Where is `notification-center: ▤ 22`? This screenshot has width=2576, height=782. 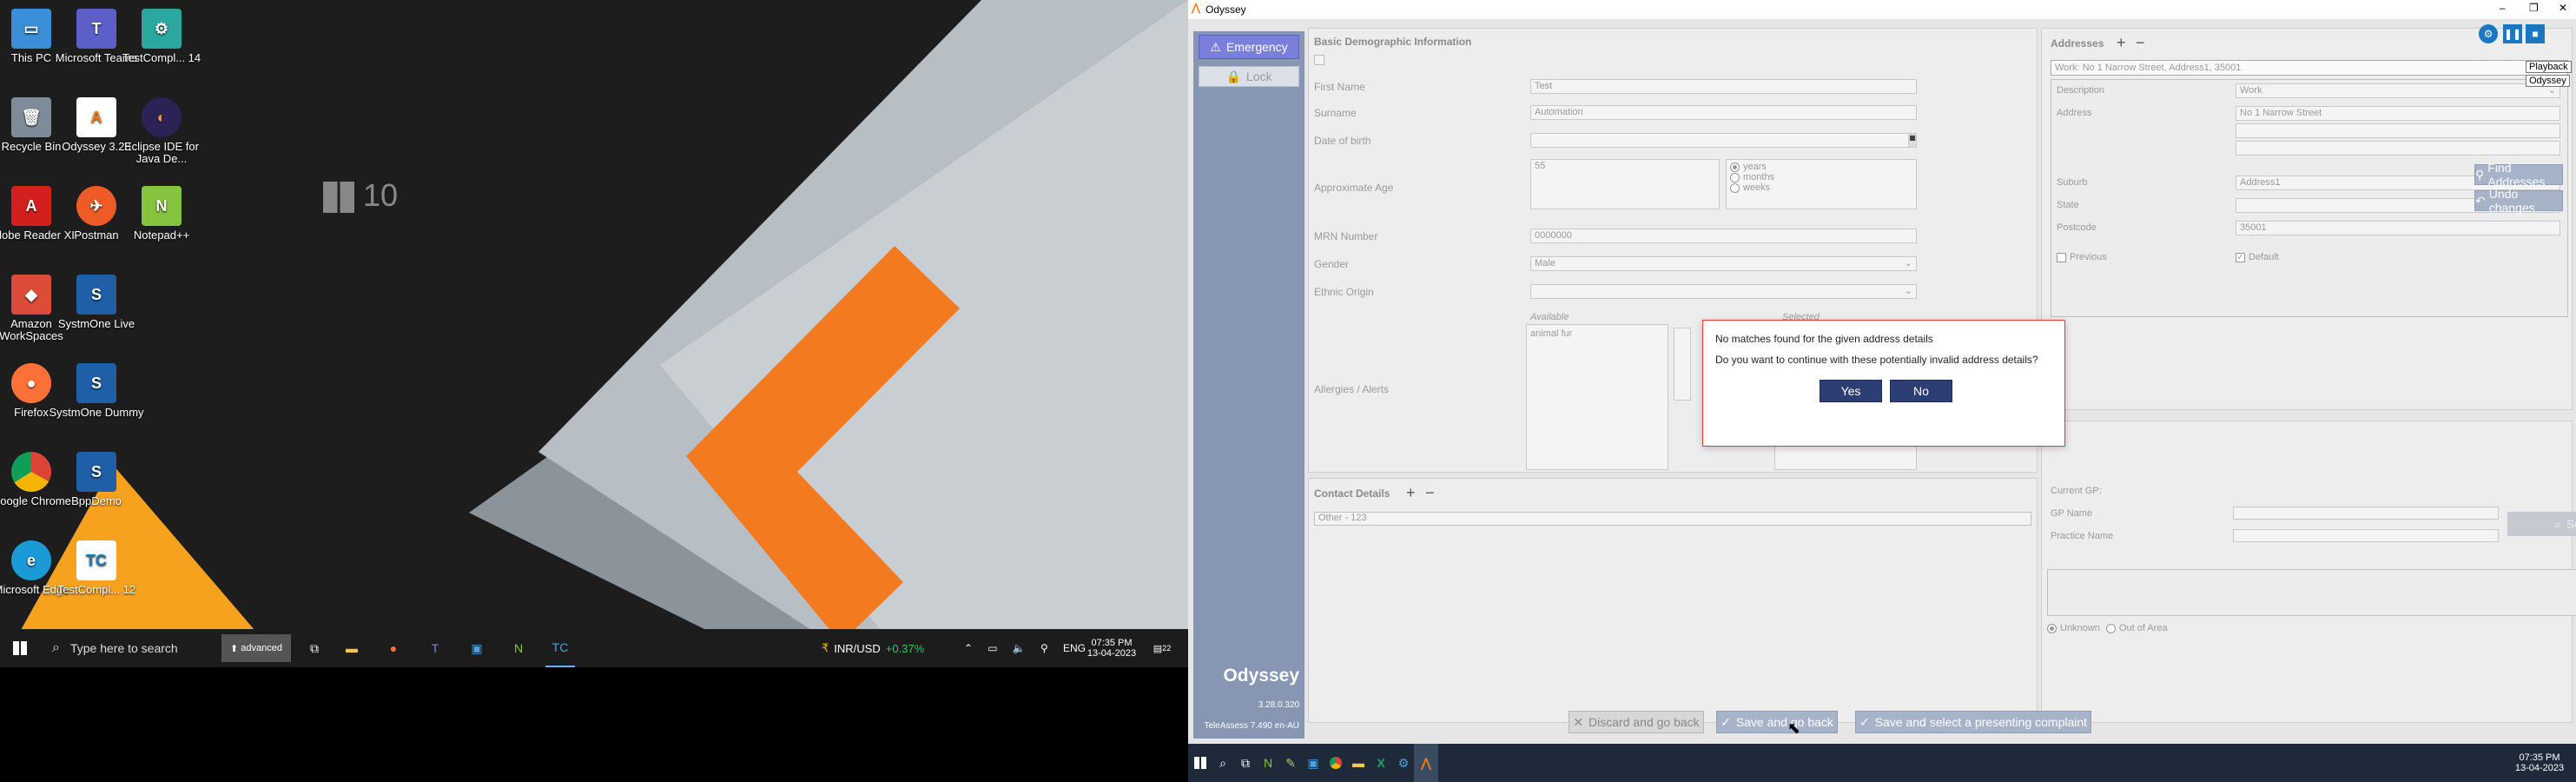
notification-center: ▤ 22 is located at coordinates (1162, 648).